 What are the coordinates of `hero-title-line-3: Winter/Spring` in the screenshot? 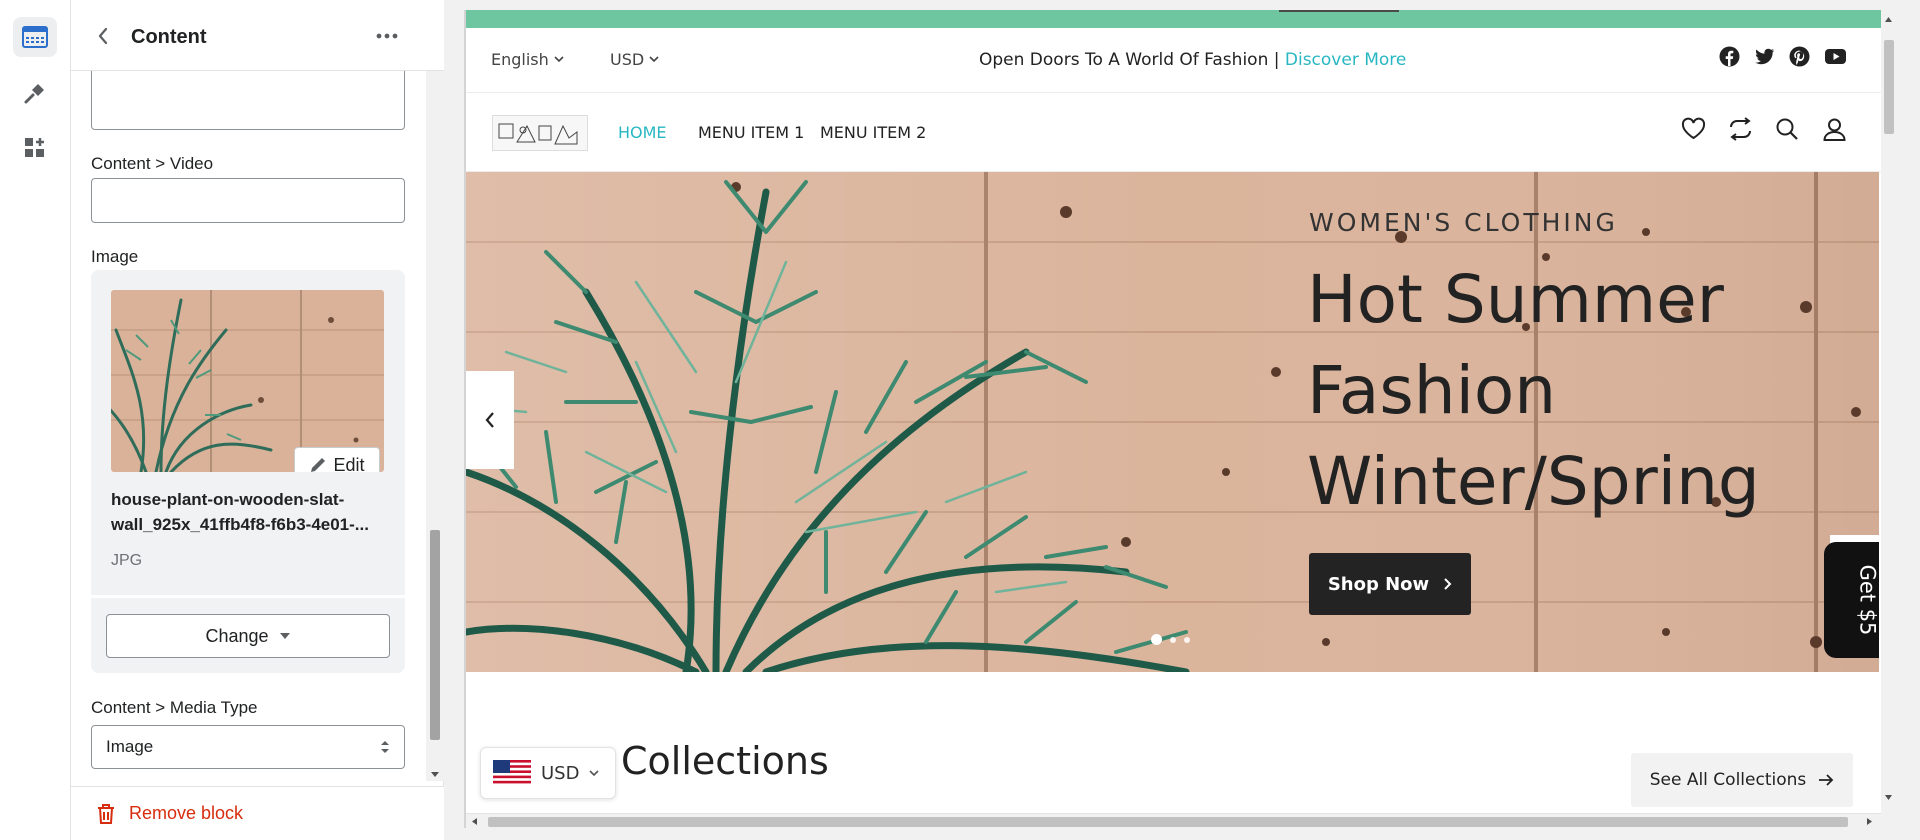 It's located at (1533, 481).